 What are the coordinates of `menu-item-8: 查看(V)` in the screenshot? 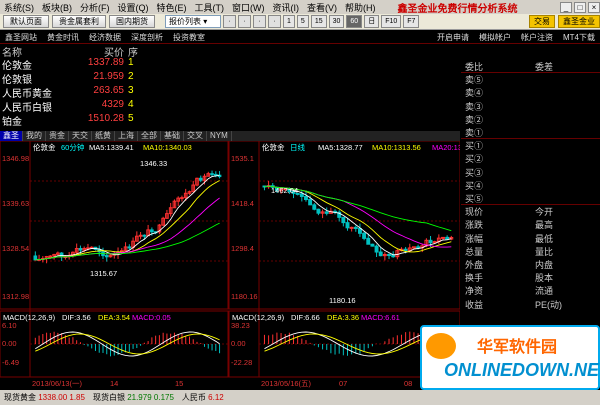 It's located at (322, 7).